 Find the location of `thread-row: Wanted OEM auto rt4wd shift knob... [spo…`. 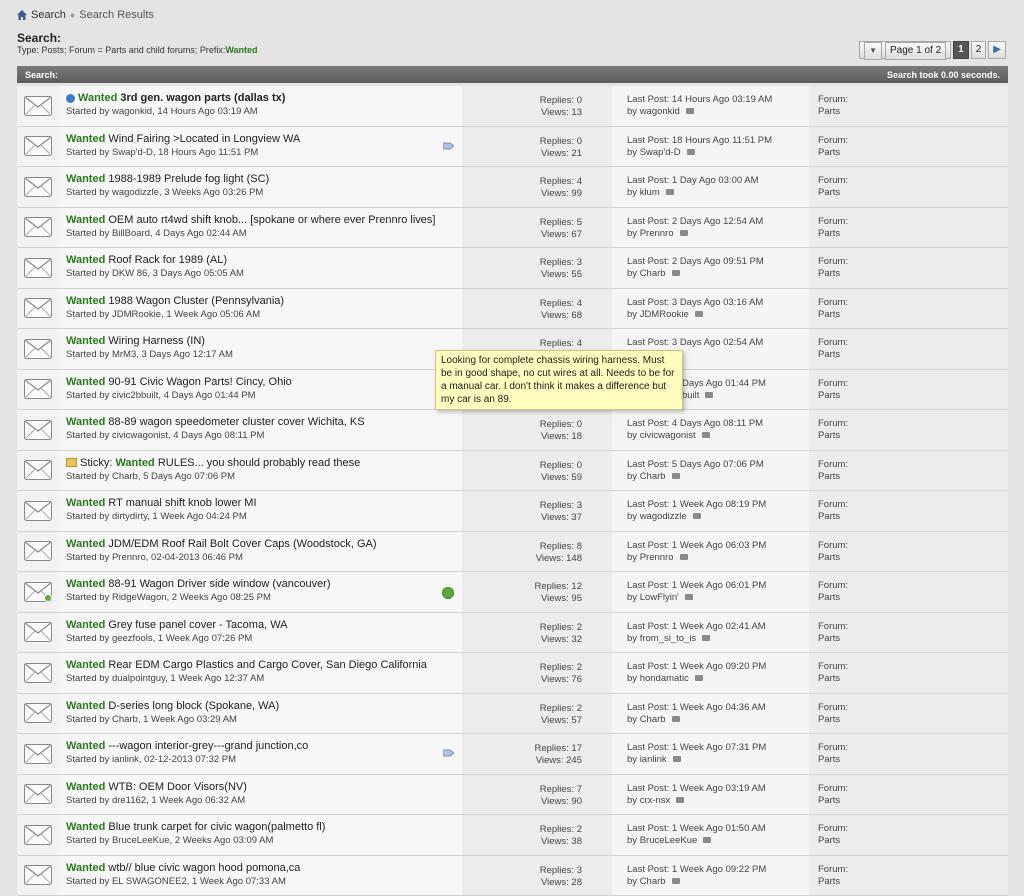

thread-row: Wanted OEM auto rt4wd shift knob... [spo… is located at coordinates (512, 228).